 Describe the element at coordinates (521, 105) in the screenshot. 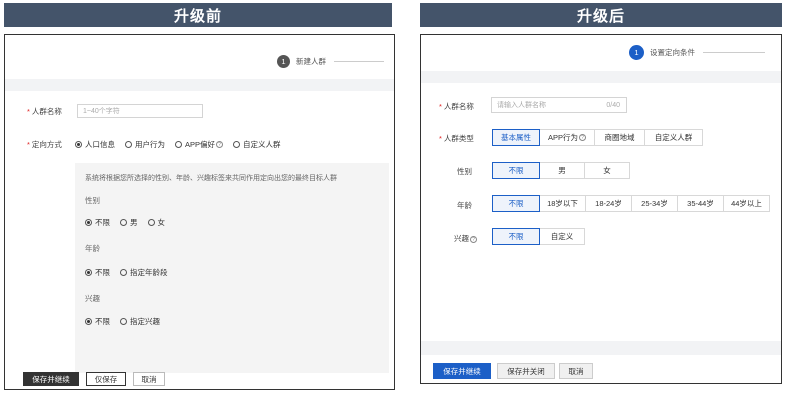

I see `name-placeholder: 请输入人群名称` at that location.